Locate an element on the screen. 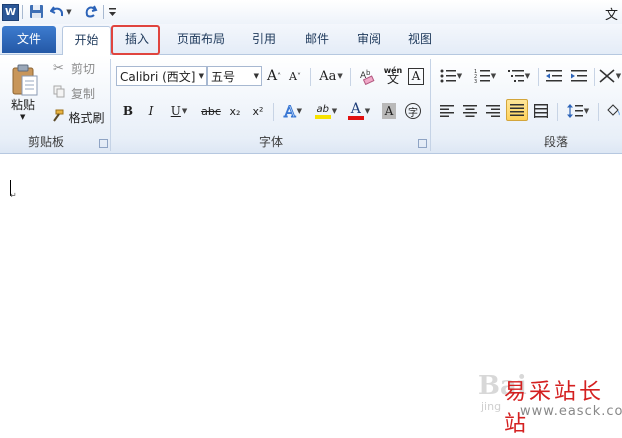 This screenshot has height=438, width=622. underline-button: U ▼ is located at coordinates (179, 111).